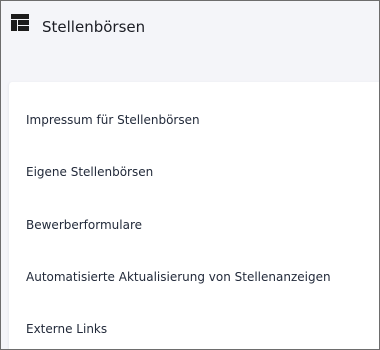  I want to click on dashboard-grid-icon, so click(20, 22).